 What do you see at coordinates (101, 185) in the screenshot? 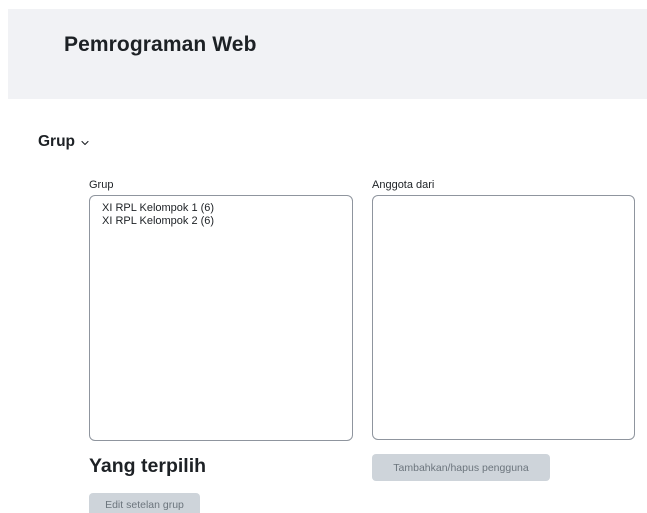
I see `groups-label: Grup` at bounding box center [101, 185].